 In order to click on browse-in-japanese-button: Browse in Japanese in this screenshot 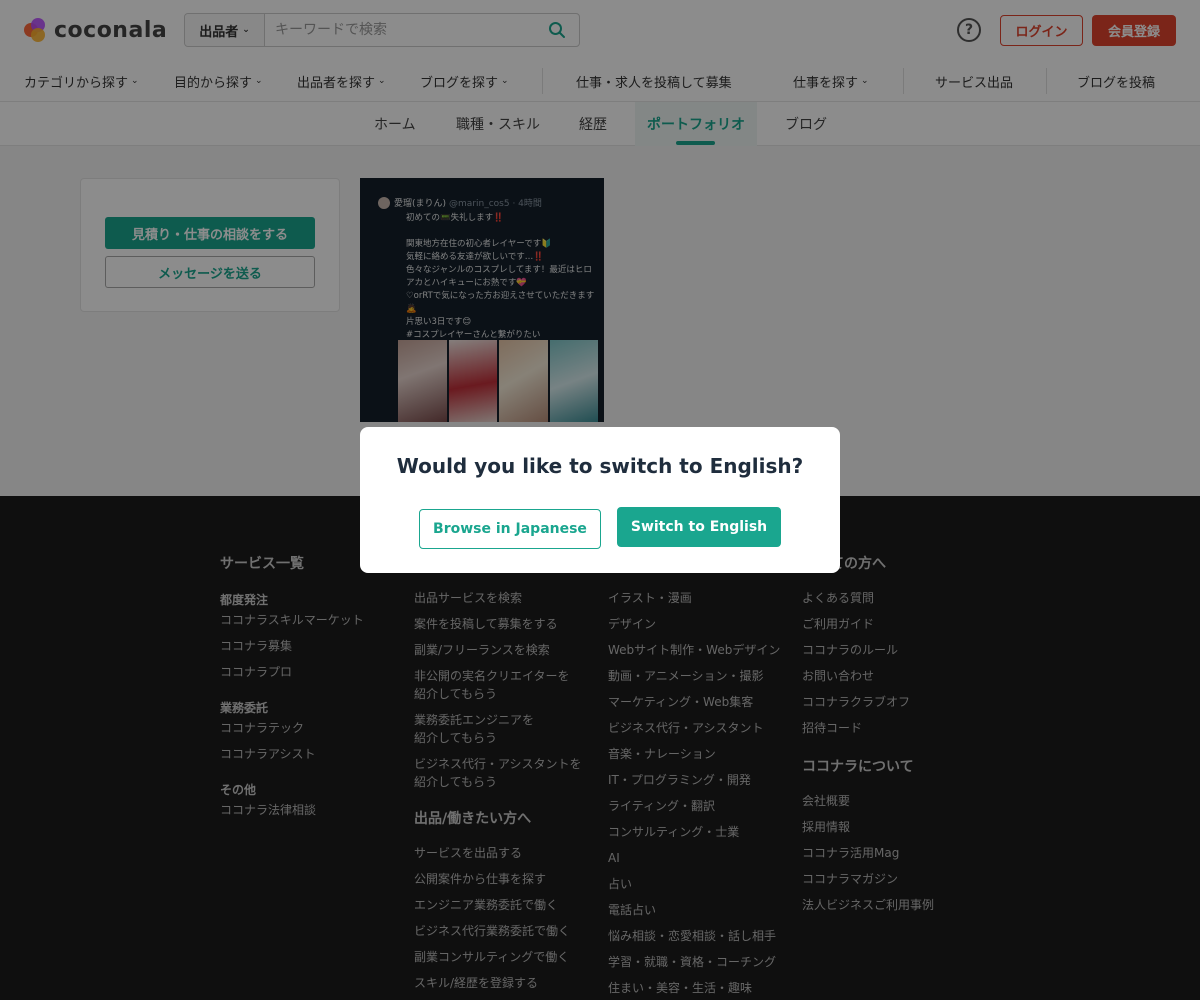, I will do `click(510, 529)`.